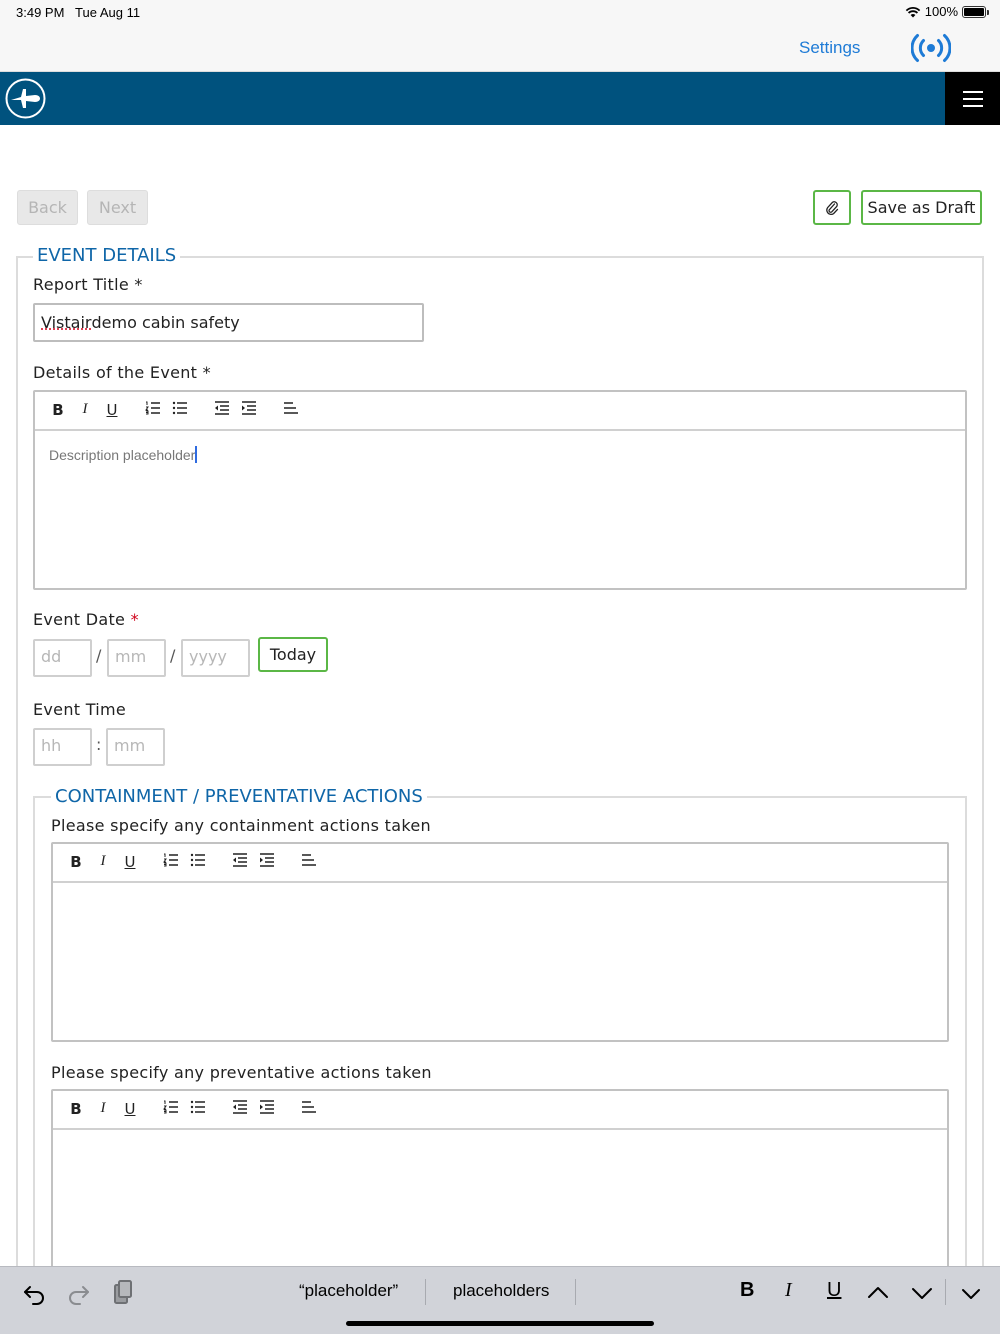  What do you see at coordinates (500, 1323) in the screenshot?
I see `home-indicator` at bounding box center [500, 1323].